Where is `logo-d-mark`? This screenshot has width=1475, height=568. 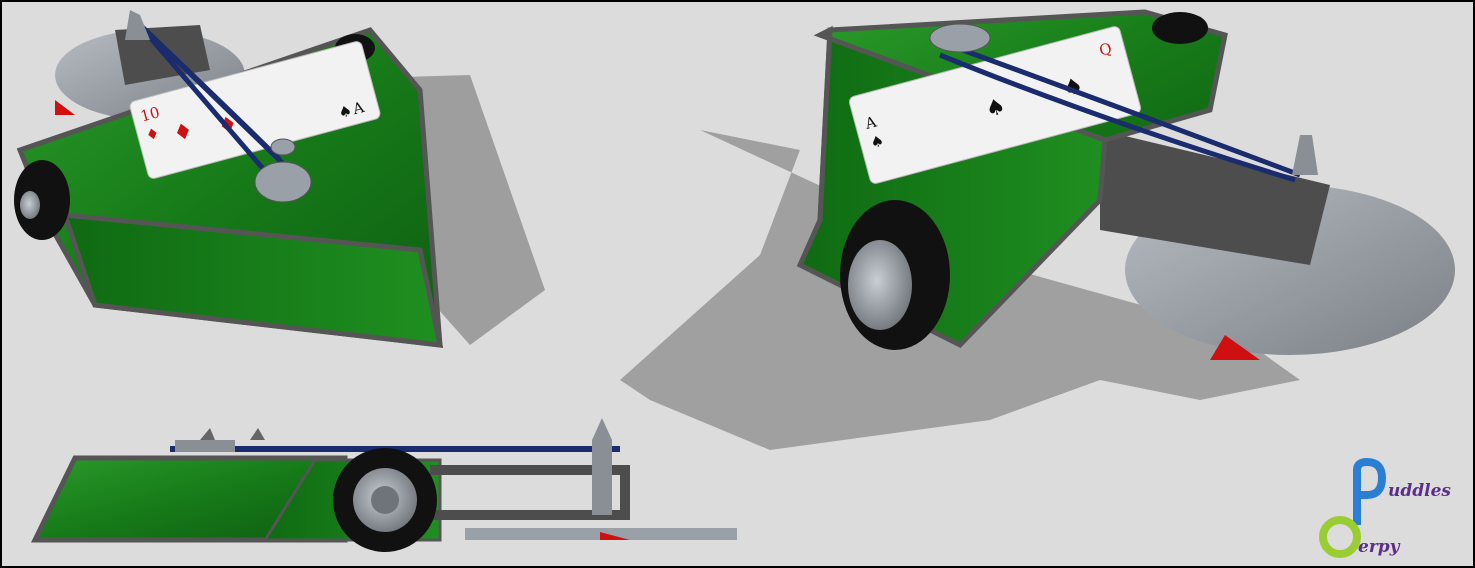 logo-d-mark is located at coordinates (1340, 537).